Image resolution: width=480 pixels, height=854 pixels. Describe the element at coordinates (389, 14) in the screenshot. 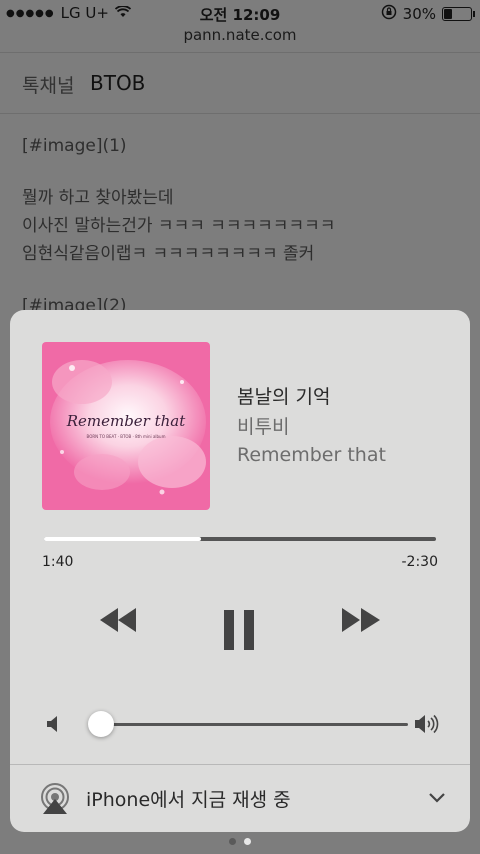

I see `rotation-lock-icon` at that location.